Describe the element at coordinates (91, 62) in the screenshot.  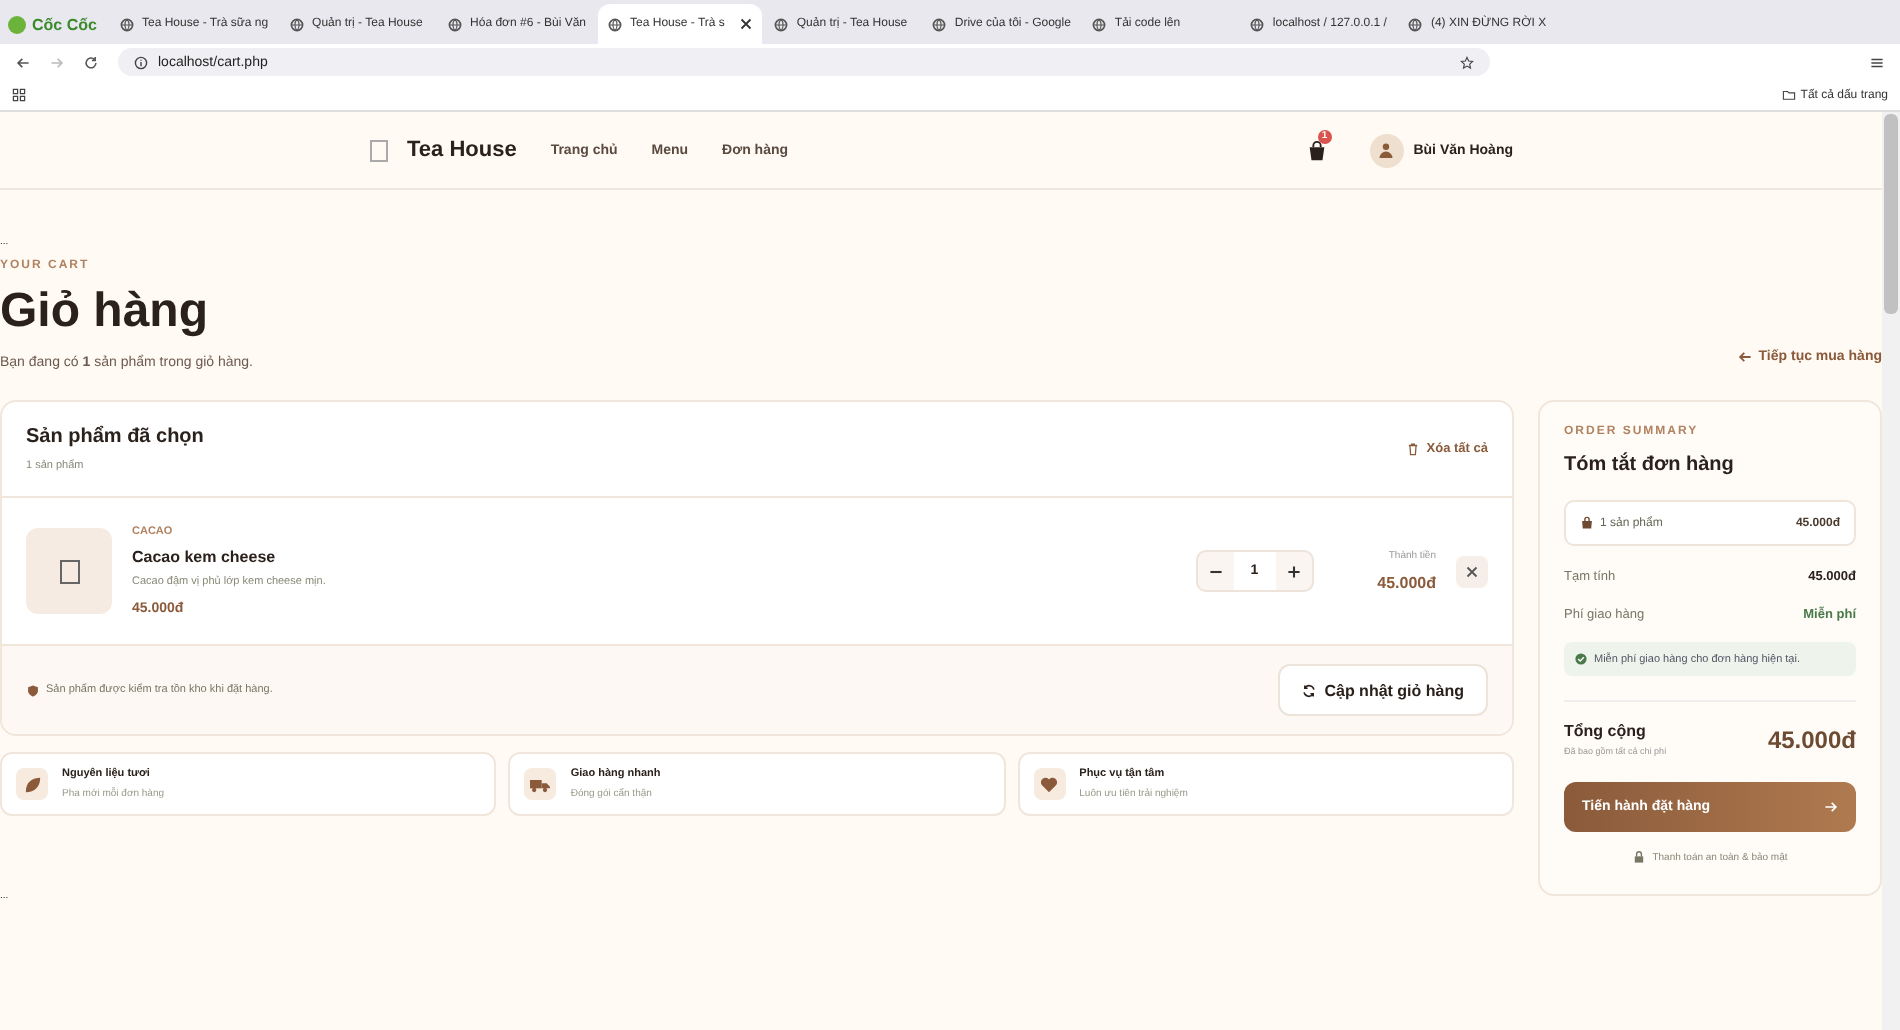
I see `reload-icon` at that location.